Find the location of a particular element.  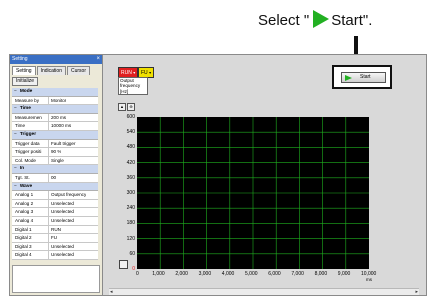

tab-indication: Indication is located at coordinates (51, 70).